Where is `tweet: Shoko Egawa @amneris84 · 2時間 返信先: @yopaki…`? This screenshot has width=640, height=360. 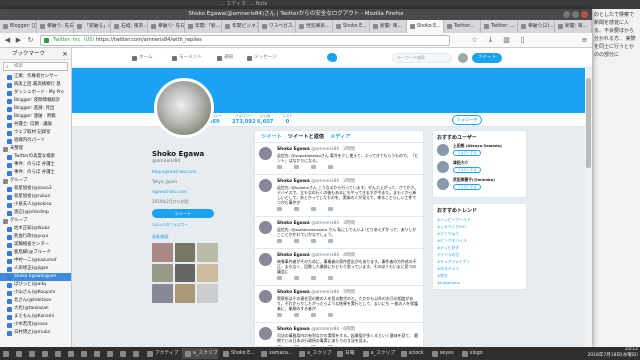
tweet: Shoko Egawa @amneris84 · 2時間 返信先: @yopaki… is located at coordinates (339, 159).